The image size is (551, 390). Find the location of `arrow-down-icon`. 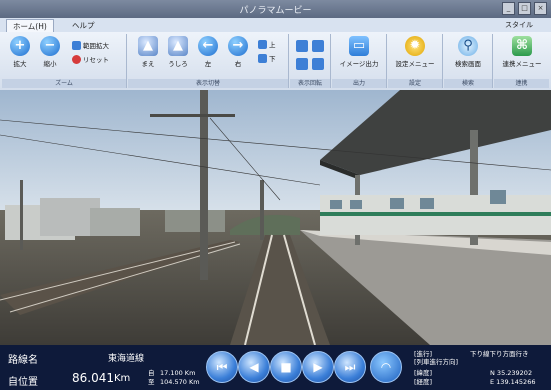

arrow-down-icon is located at coordinates (262, 58).